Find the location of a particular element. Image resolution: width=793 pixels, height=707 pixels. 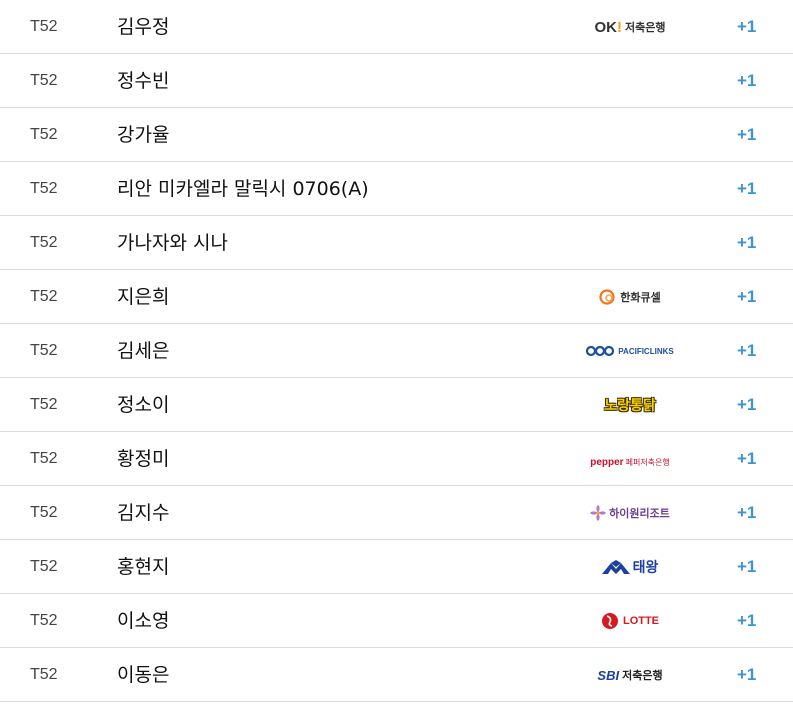

sponsor-name: LOTTE is located at coordinates (641, 621).